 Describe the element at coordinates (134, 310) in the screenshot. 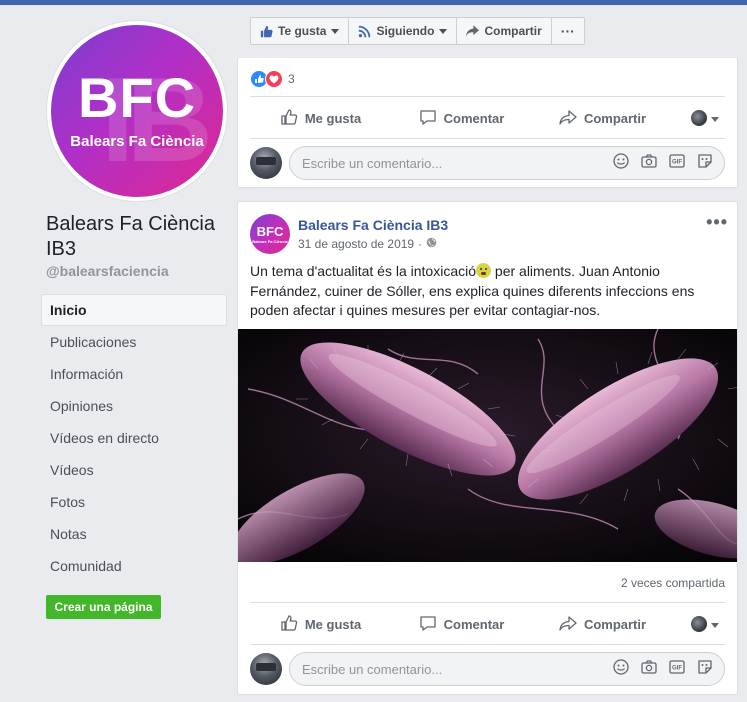

I see `sidebar-item-inicio: Inicio` at that location.